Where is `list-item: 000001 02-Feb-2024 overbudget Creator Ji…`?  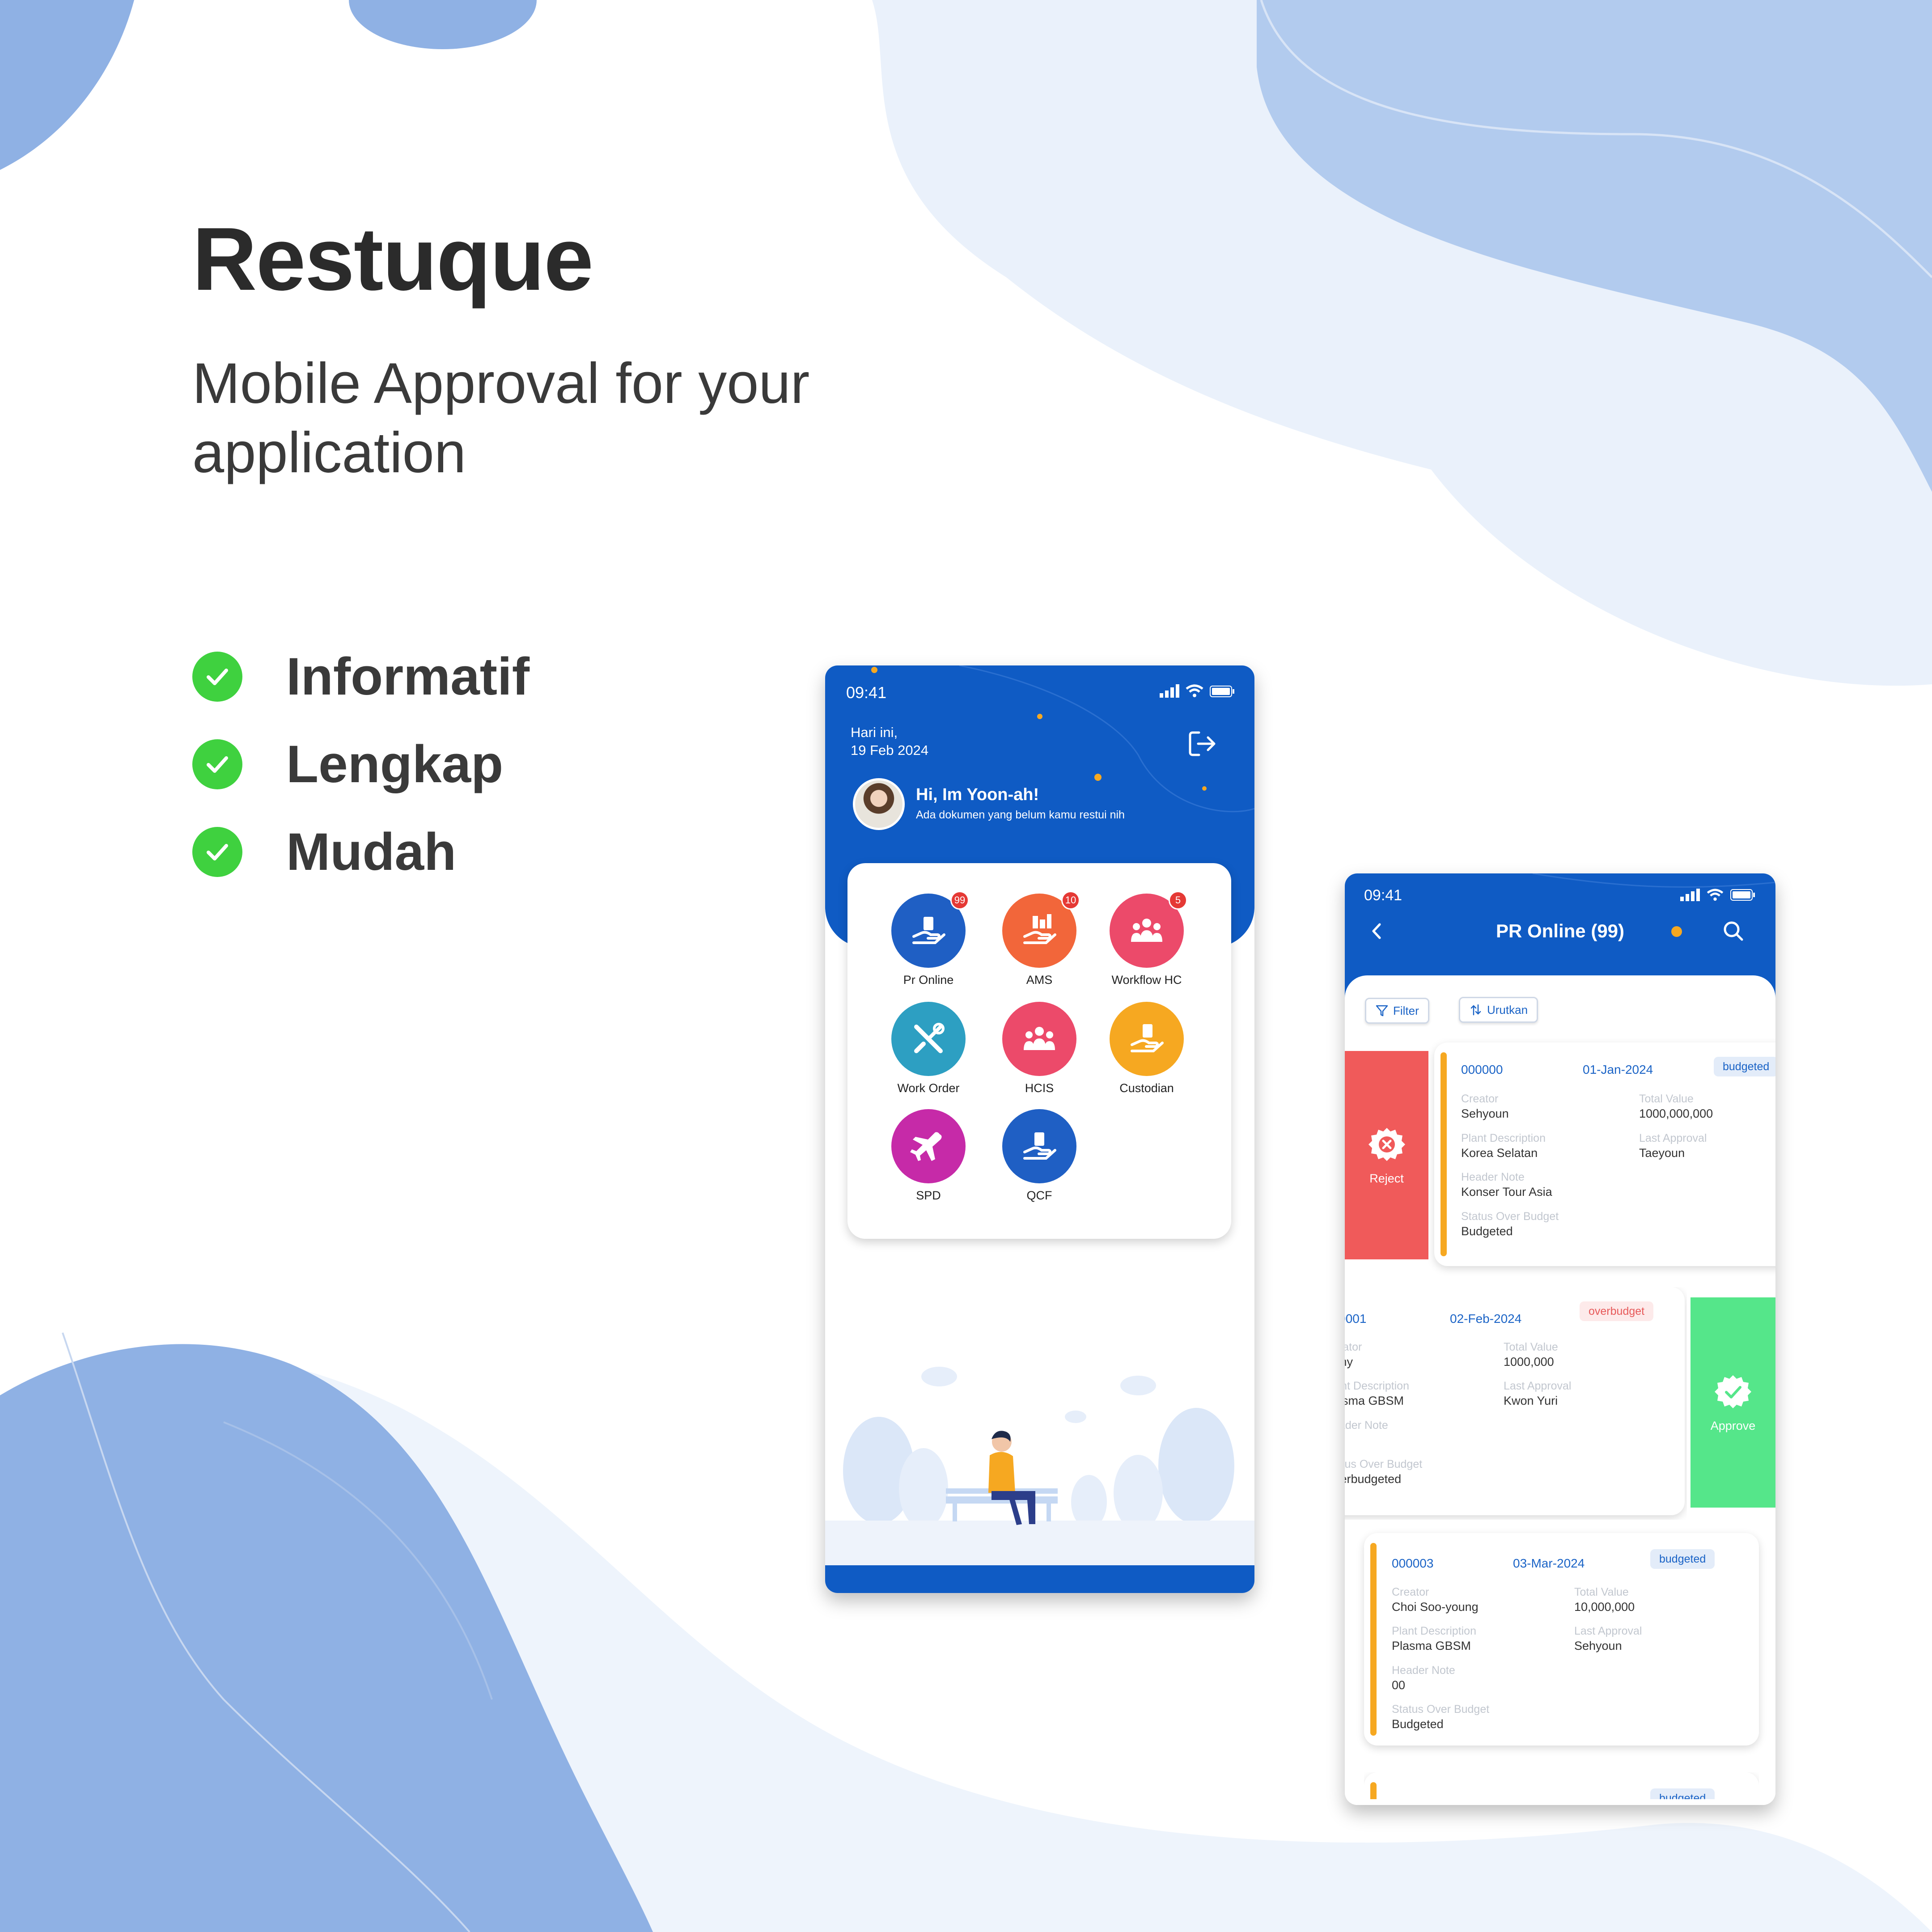 list-item: 000001 02-Feb-2024 overbudget Creator Ji… is located at coordinates (1515, 1401).